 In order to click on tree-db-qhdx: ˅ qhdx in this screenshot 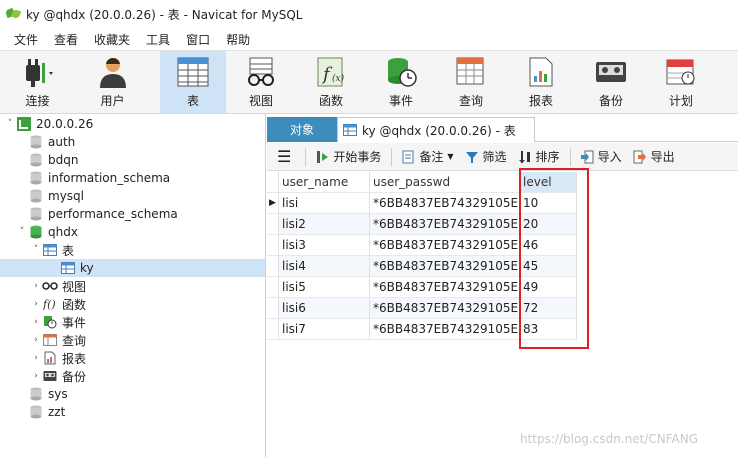, I will do `click(47, 232)`.